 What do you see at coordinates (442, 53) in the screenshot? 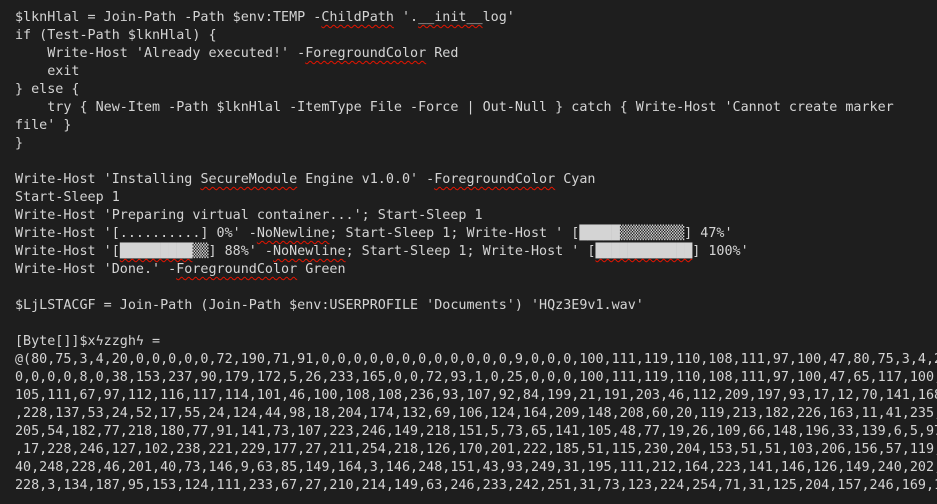
I see `code-token: Red` at bounding box center [442, 53].